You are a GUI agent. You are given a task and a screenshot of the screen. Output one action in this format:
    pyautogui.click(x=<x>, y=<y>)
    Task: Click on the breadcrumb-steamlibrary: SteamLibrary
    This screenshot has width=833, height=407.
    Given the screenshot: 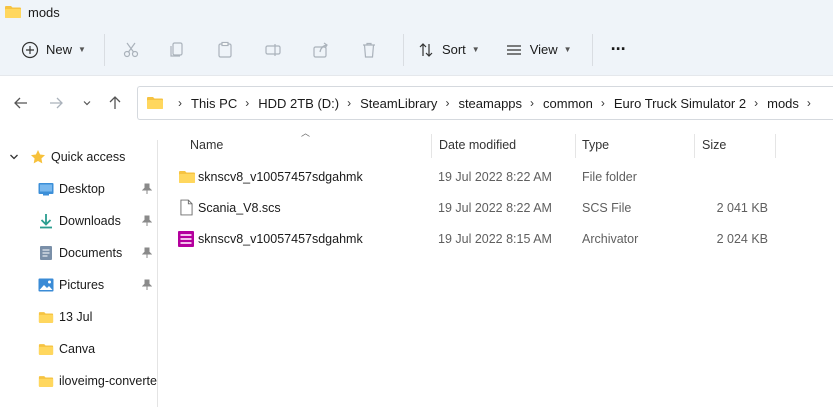 What is the action you would take?
    pyautogui.click(x=398, y=103)
    